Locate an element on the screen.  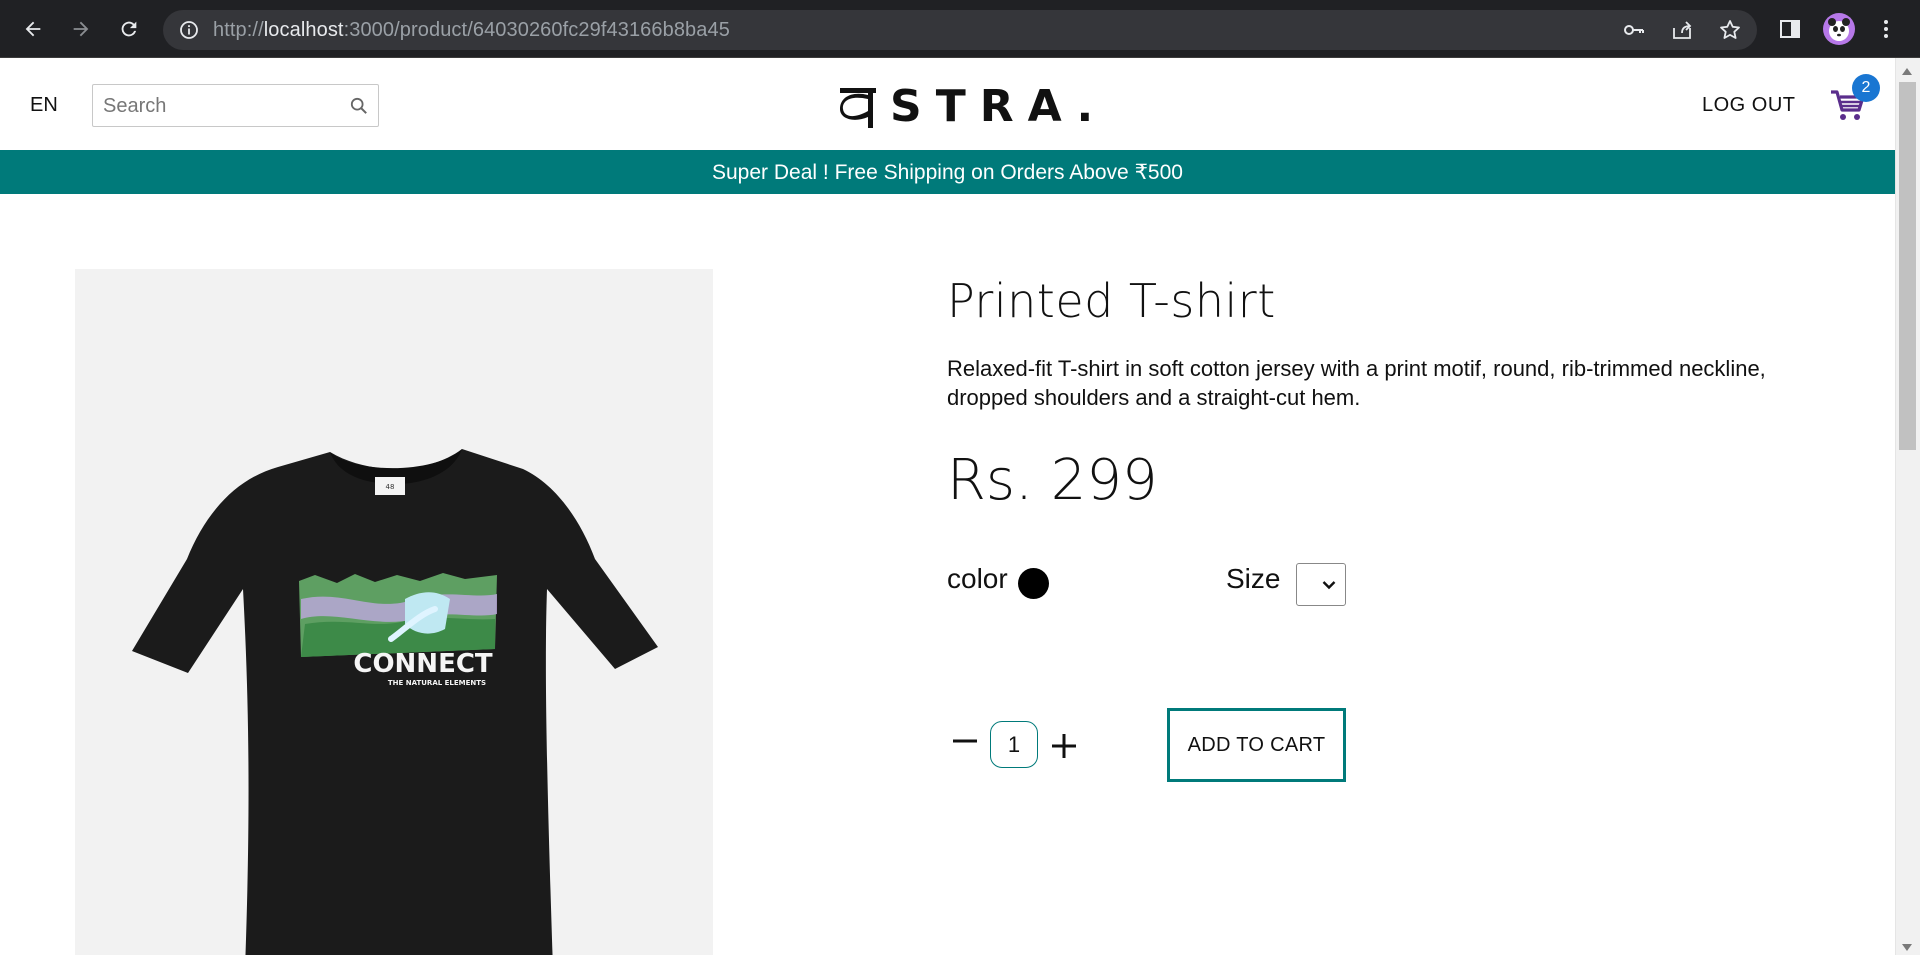
forward-arrow-icon is located at coordinates (81, 29).